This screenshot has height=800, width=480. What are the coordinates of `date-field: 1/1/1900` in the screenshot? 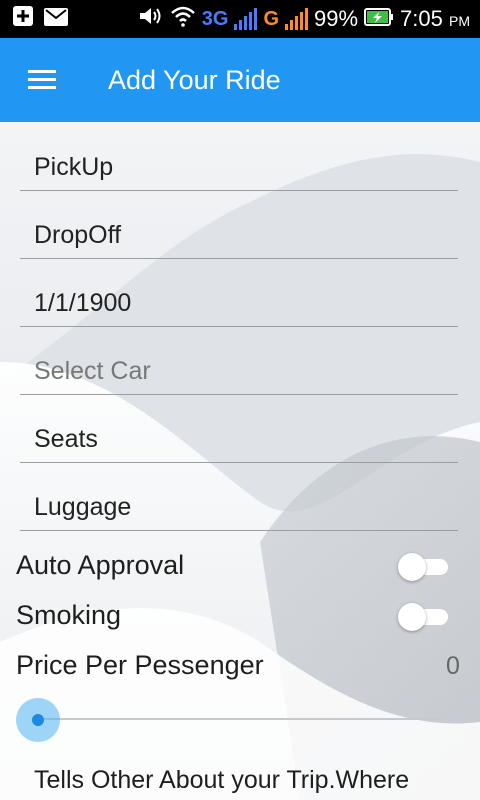 It's located at (239, 301).